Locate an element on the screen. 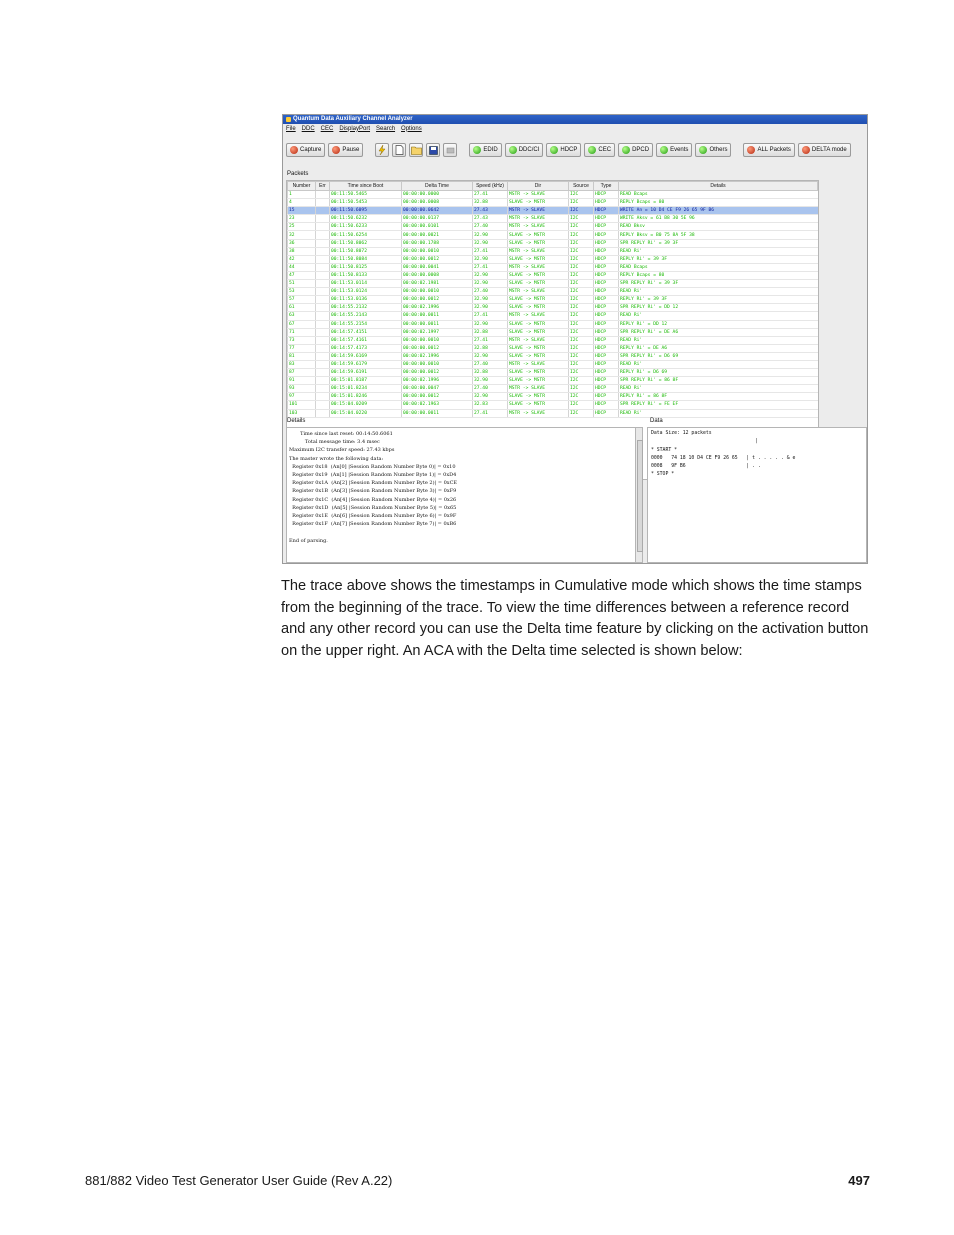  table-cell: 00:15:04.0209 is located at coordinates (365, 405).